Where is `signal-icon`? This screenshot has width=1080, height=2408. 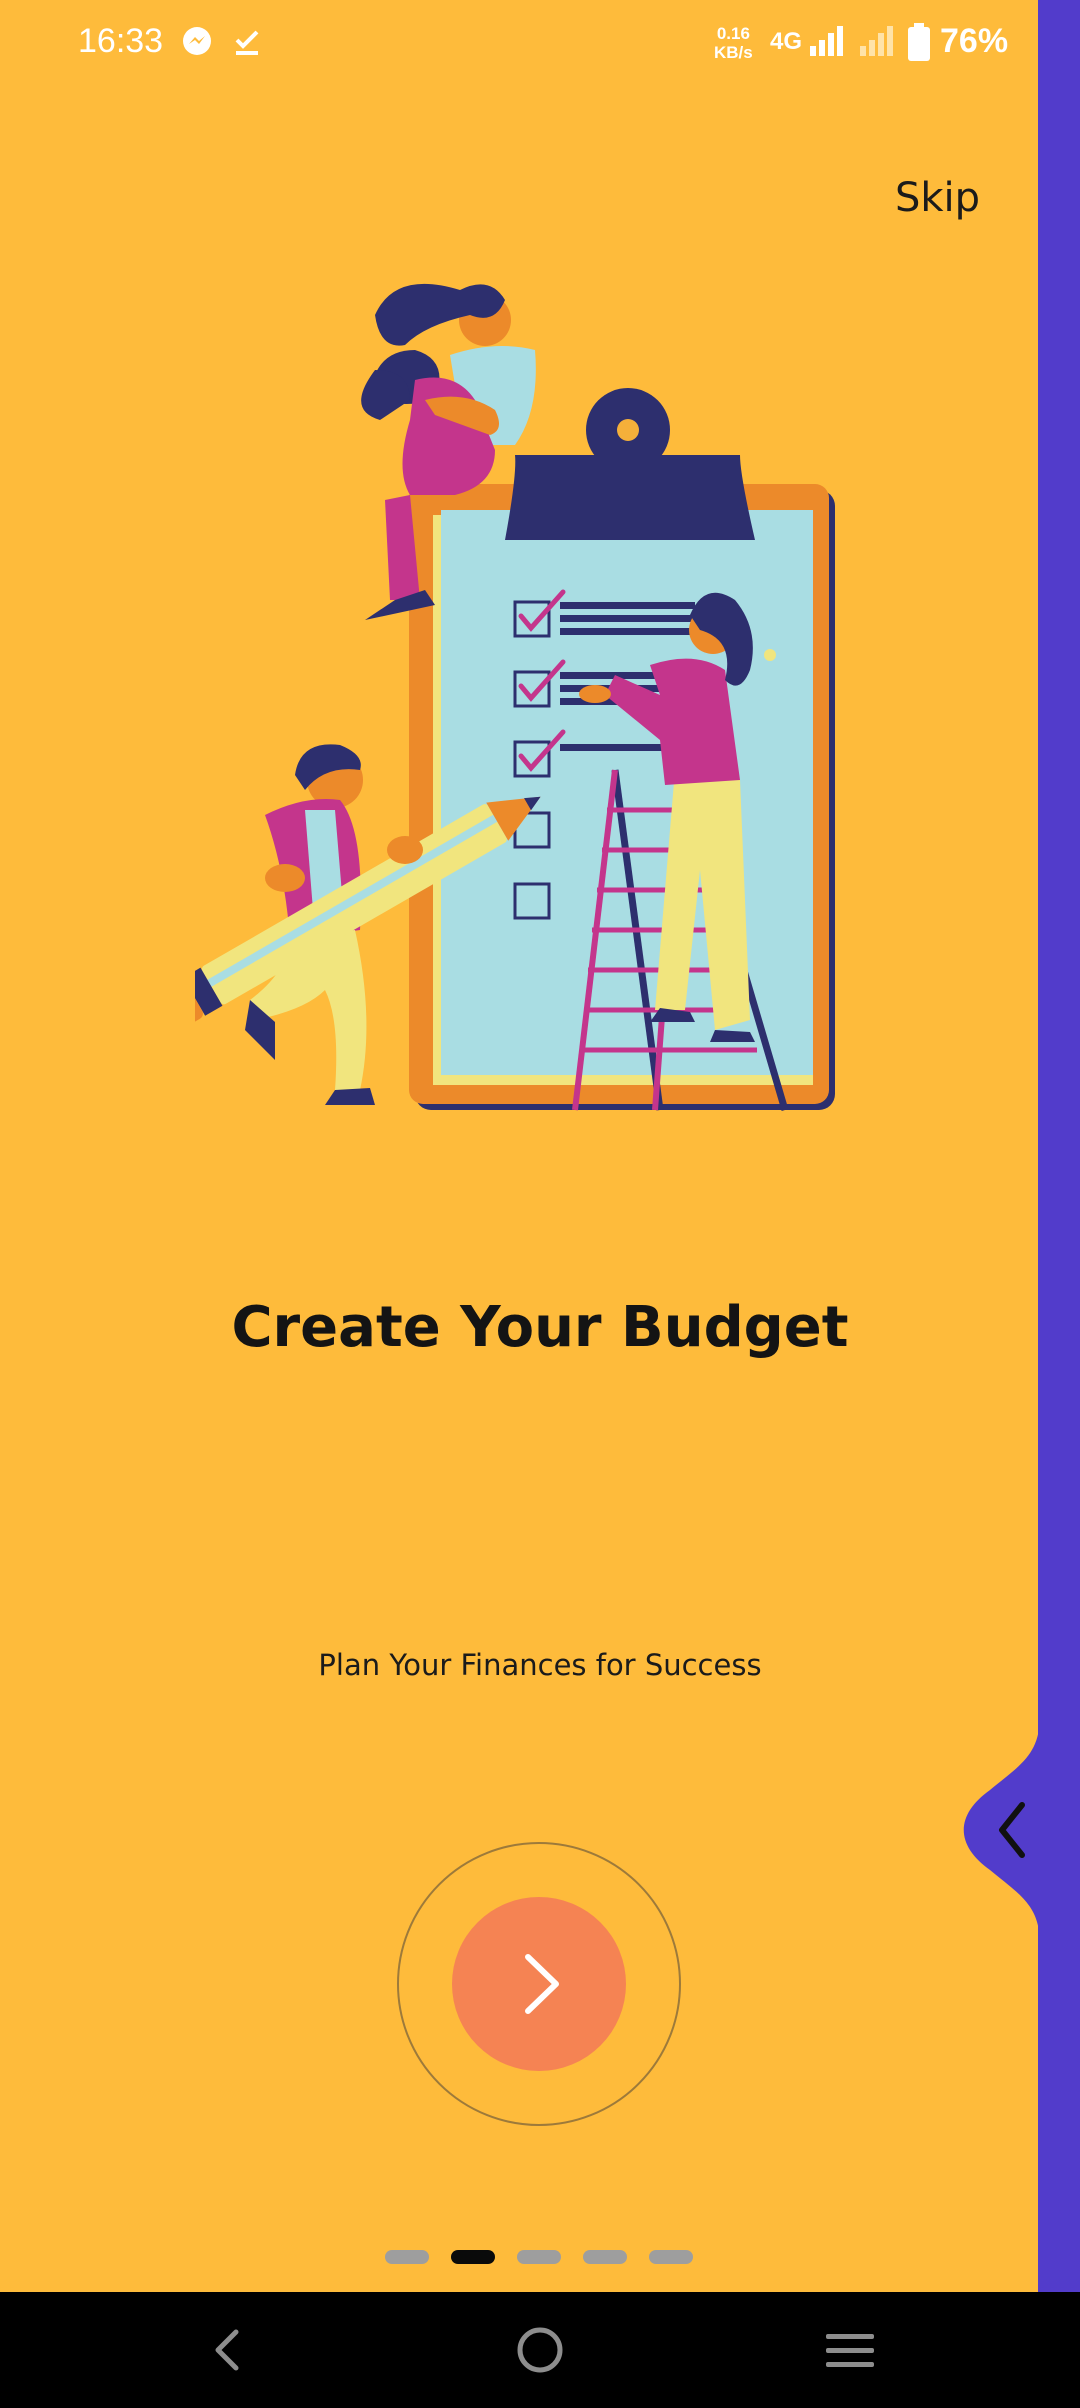 signal-icon is located at coordinates (826, 41).